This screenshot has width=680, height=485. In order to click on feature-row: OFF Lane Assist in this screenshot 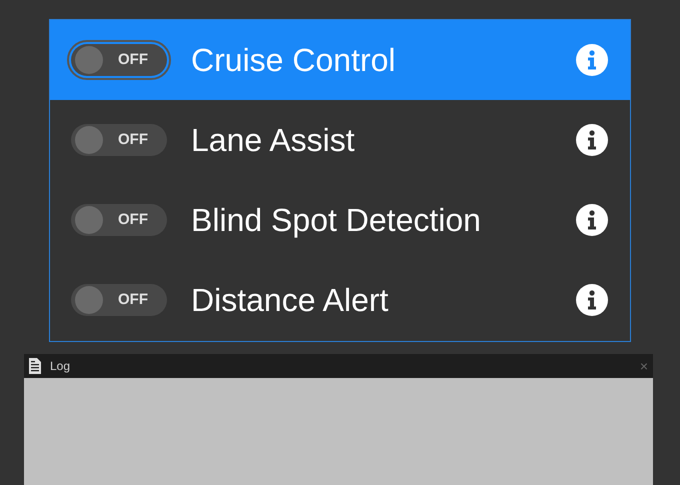, I will do `click(340, 140)`.